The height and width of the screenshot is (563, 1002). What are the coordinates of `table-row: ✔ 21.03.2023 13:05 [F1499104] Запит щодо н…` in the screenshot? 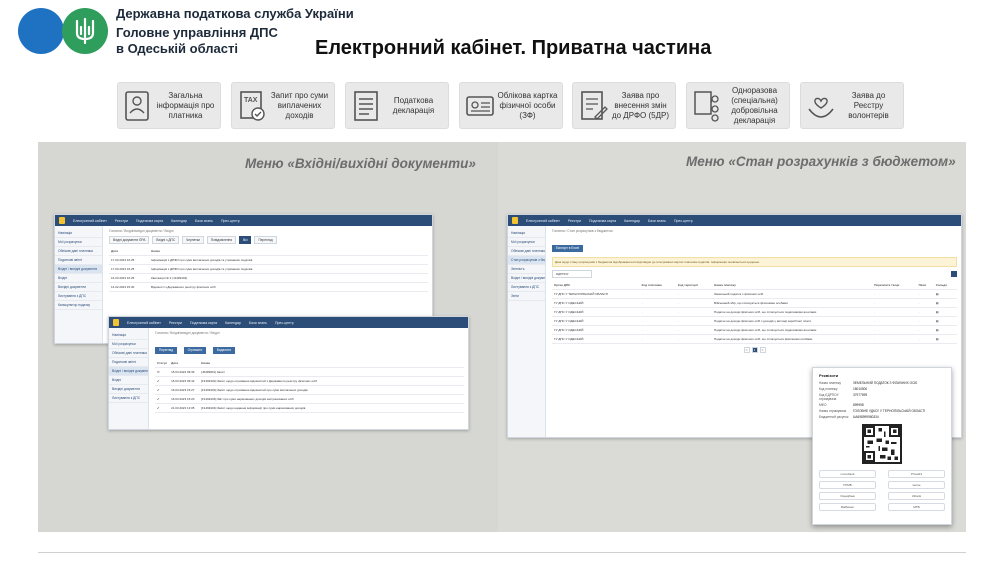 It's located at (309, 408).